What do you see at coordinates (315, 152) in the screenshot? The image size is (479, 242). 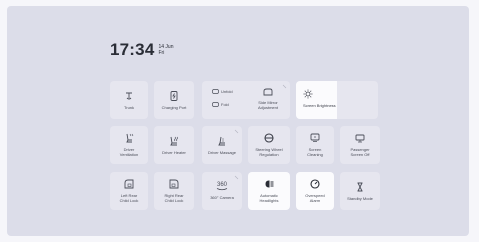 I see `screen-cleaning-label: Screen Cleaning` at bounding box center [315, 152].